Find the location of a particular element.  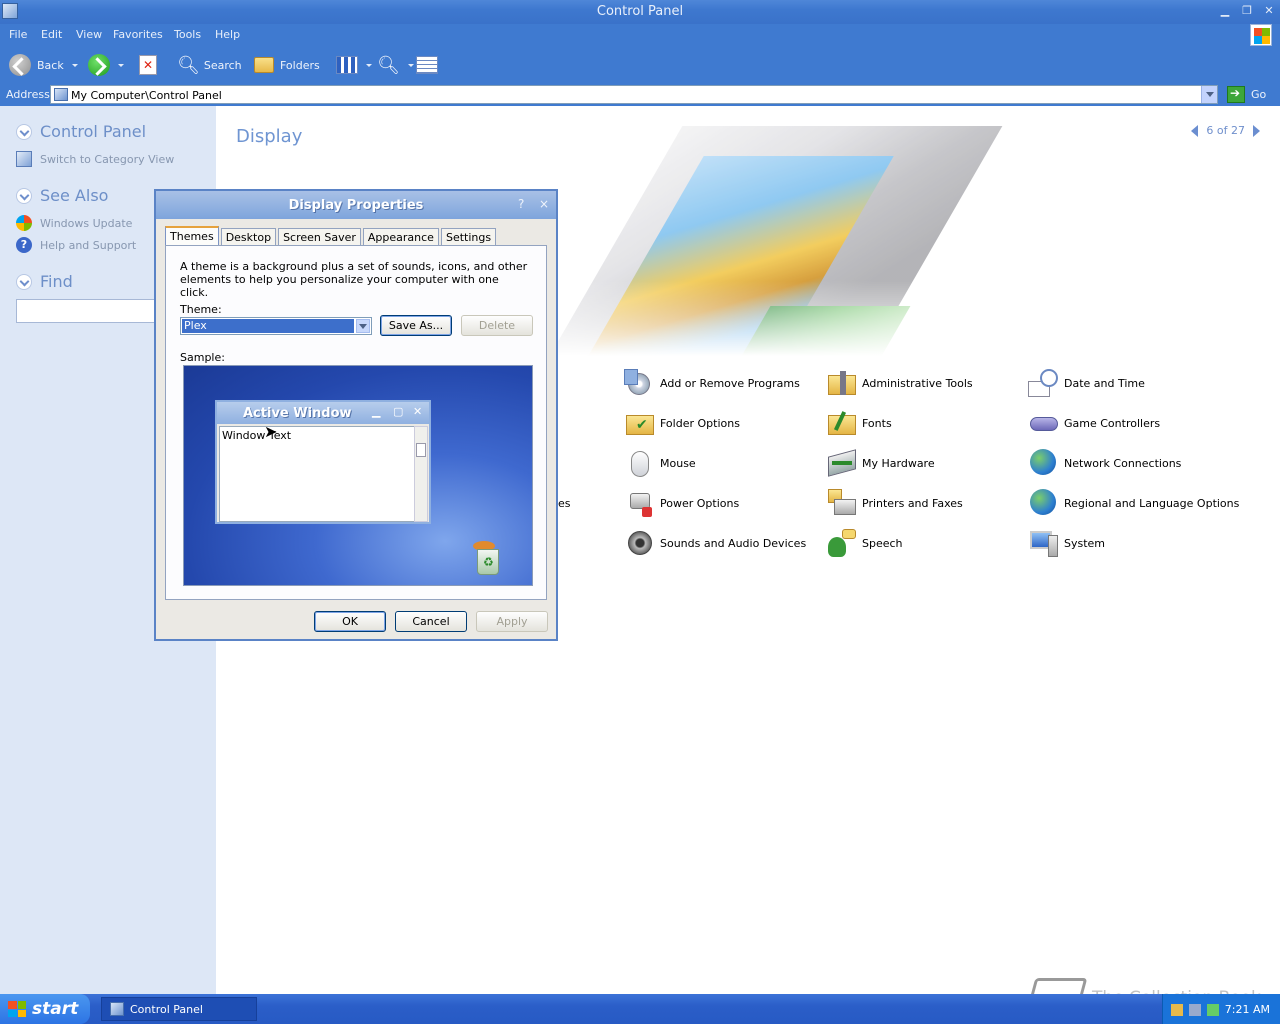

stop-button: ✕ is located at coordinates (148, 65).